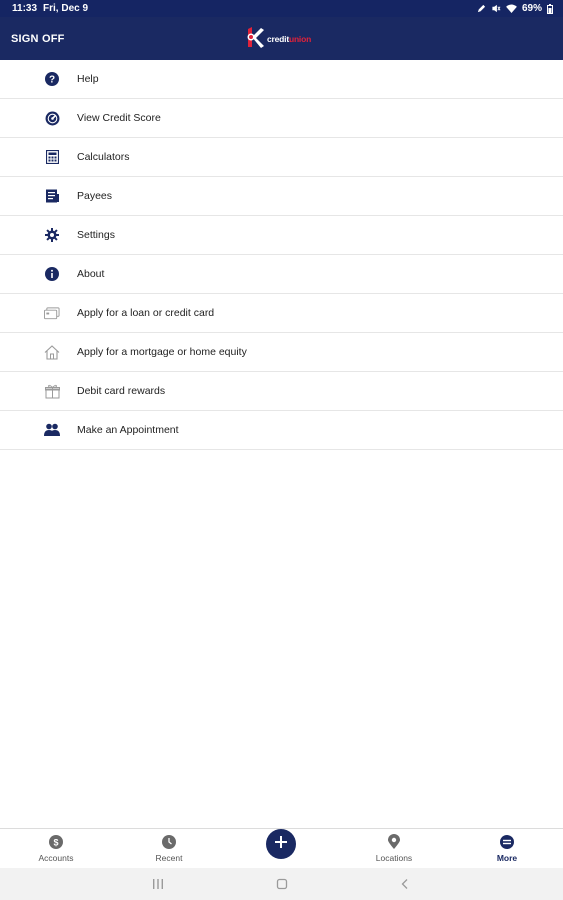 Image resolution: width=563 pixels, height=900 pixels. I want to click on menu-item-about: About, so click(281, 274).